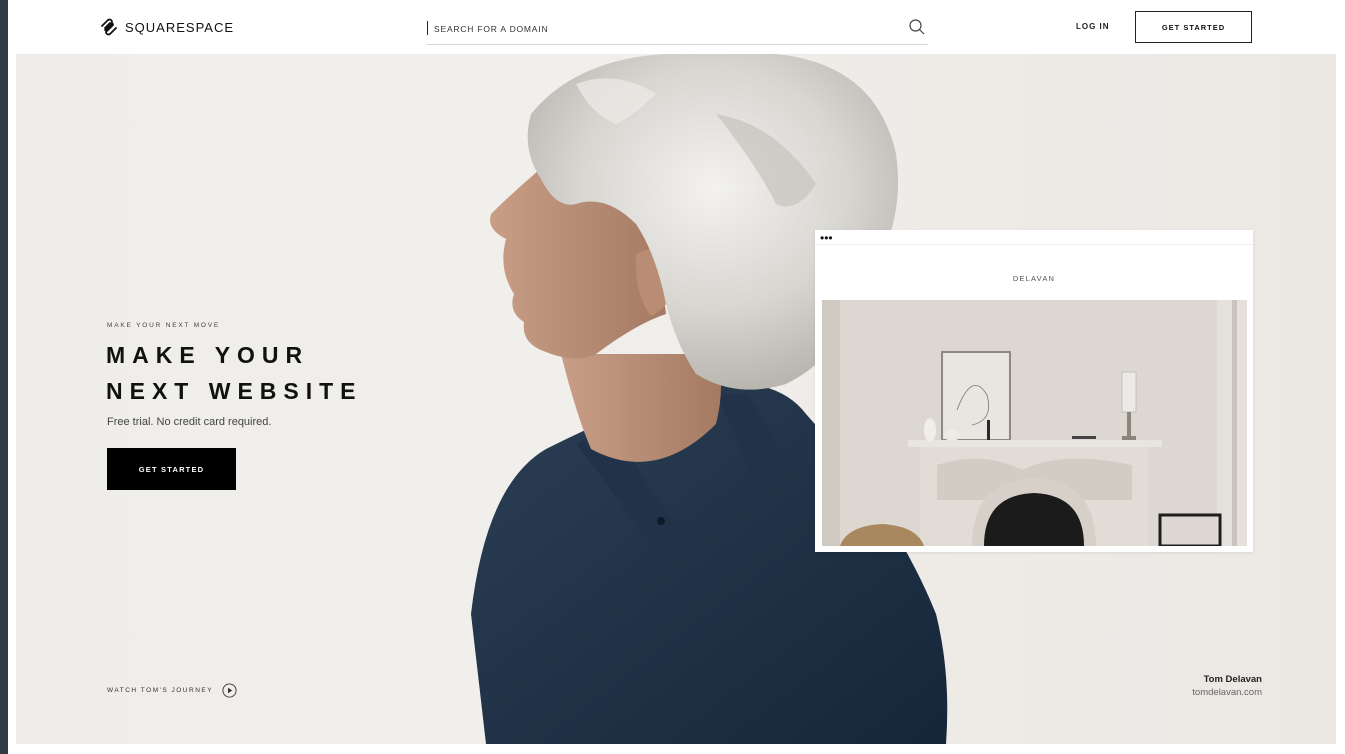 This screenshot has height=754, width=1345. I want to click on logo: SQUARESPACE, so click(166, 27).